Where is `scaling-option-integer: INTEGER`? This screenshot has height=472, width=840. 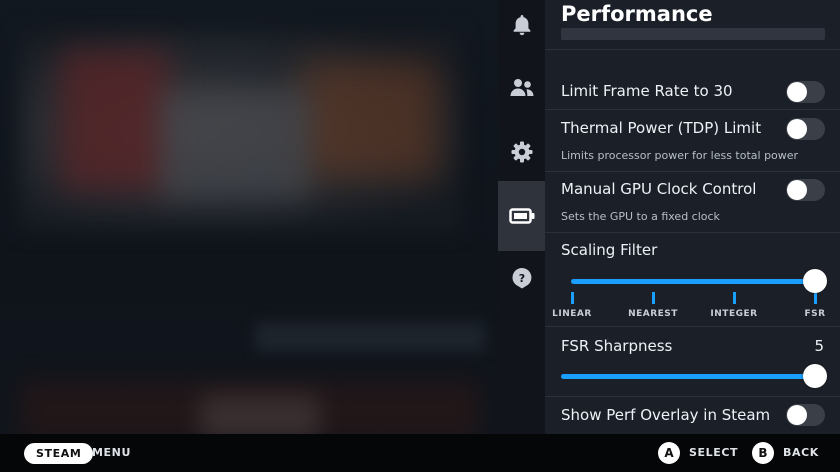
scaling-option-integer: INTEGER is located at coordinates (733, 314).